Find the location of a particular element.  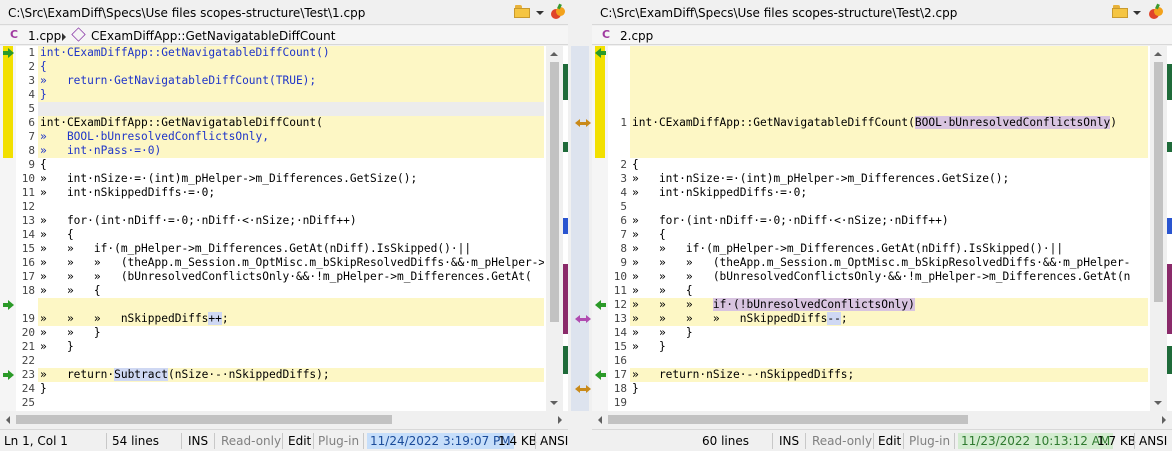

cpp-file-icon: C is located at coordinates (14, 34).